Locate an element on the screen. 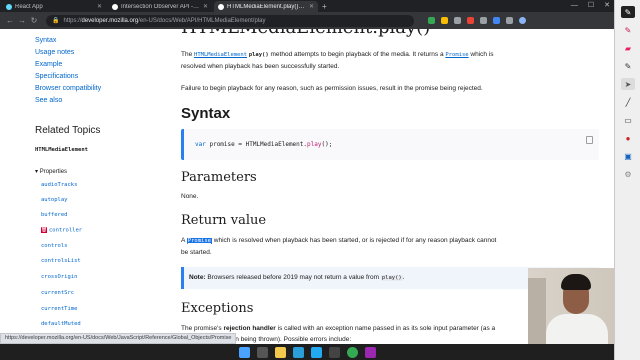  settings-icon: ⚙ is located at coordinates (628, 174).